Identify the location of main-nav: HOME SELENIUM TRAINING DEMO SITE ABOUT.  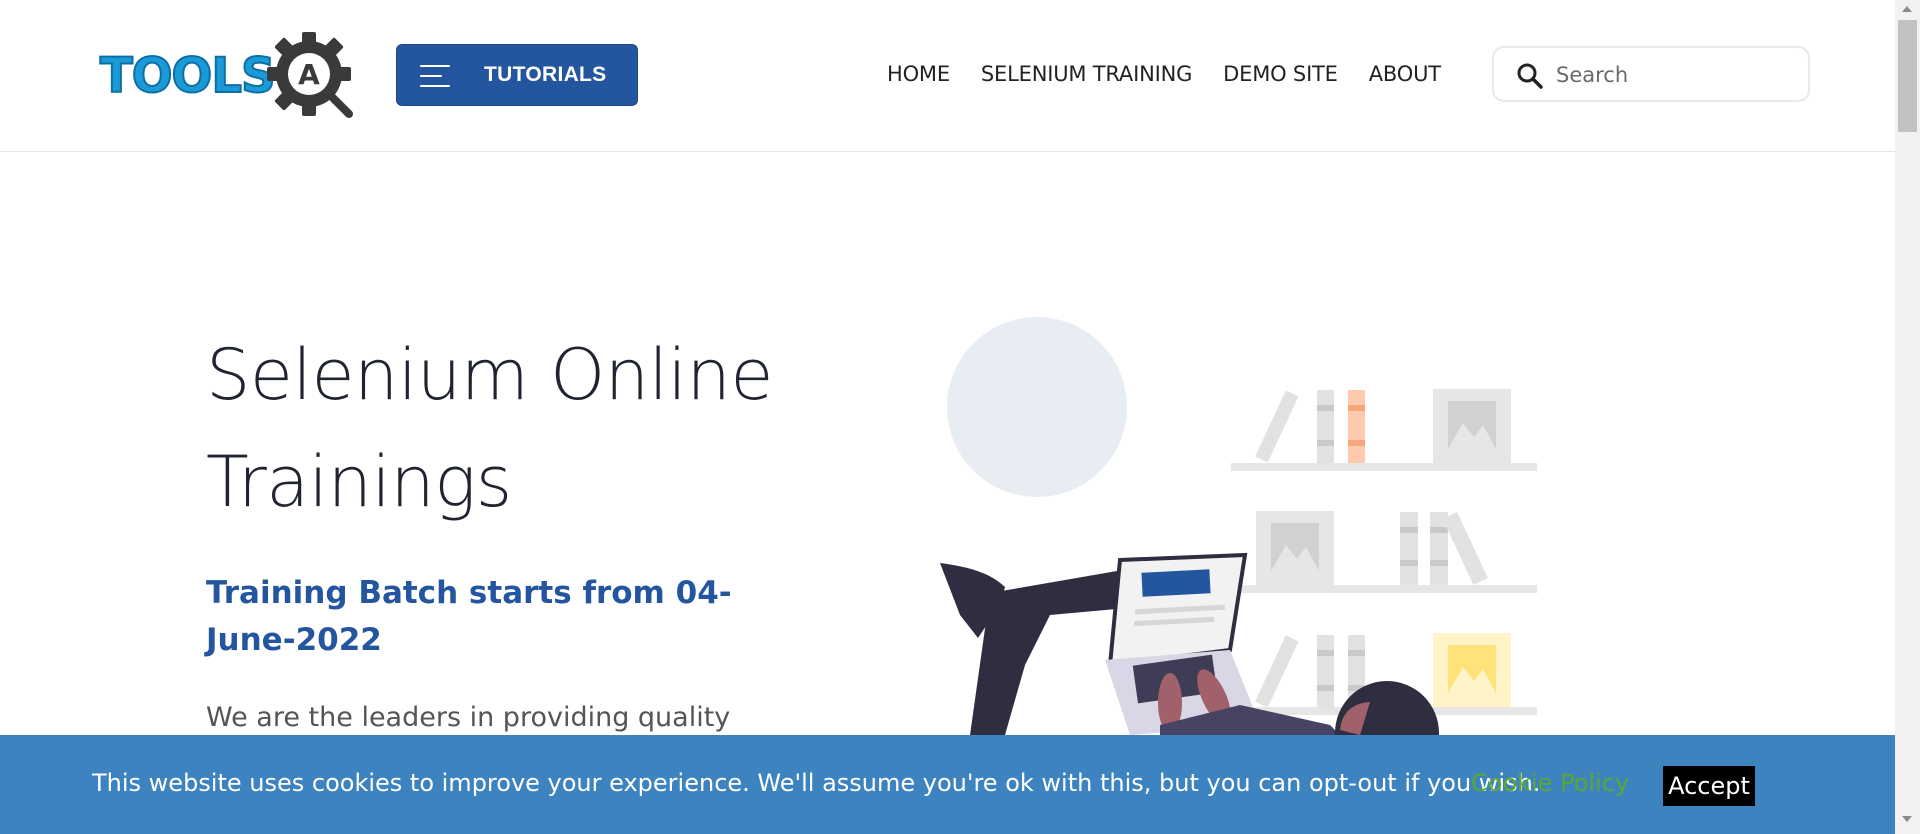
(1179, 74).